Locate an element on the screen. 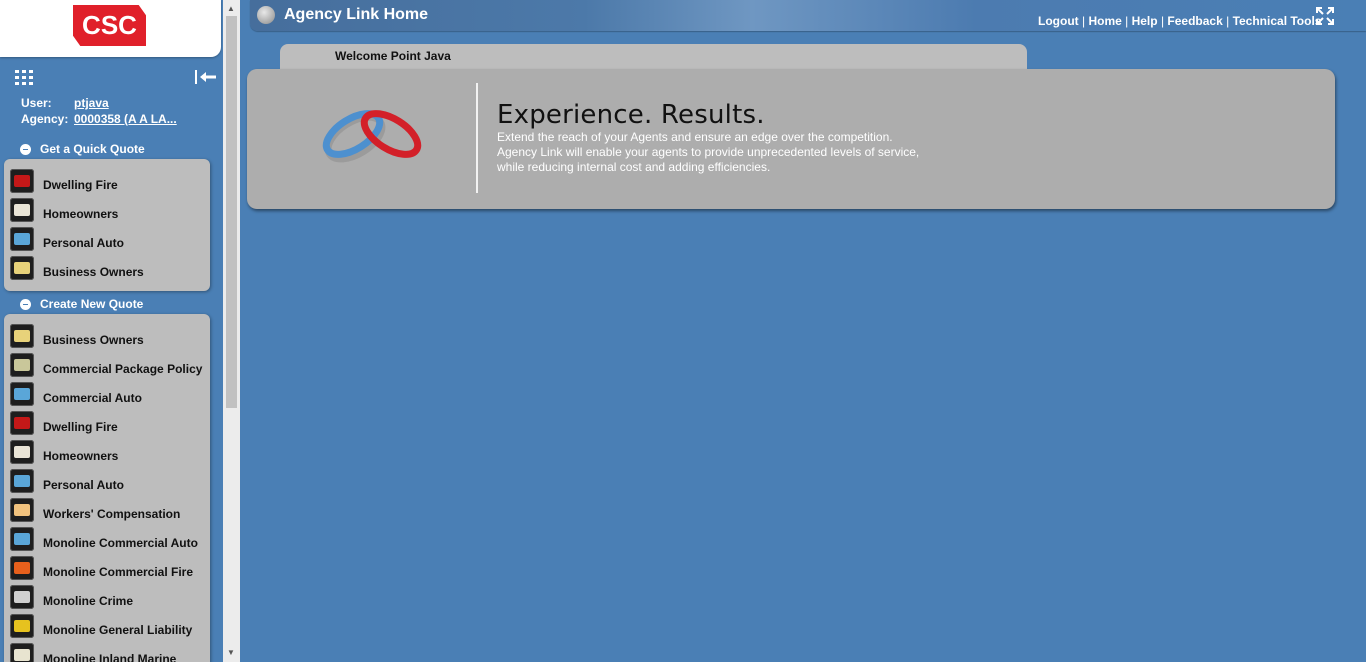 Image resolution: width=1366 pixels, height=662 pixels. sidebar-item-monoline-commercial-auto: Monoline Commercial Auto is located at coordinates (104, 538).